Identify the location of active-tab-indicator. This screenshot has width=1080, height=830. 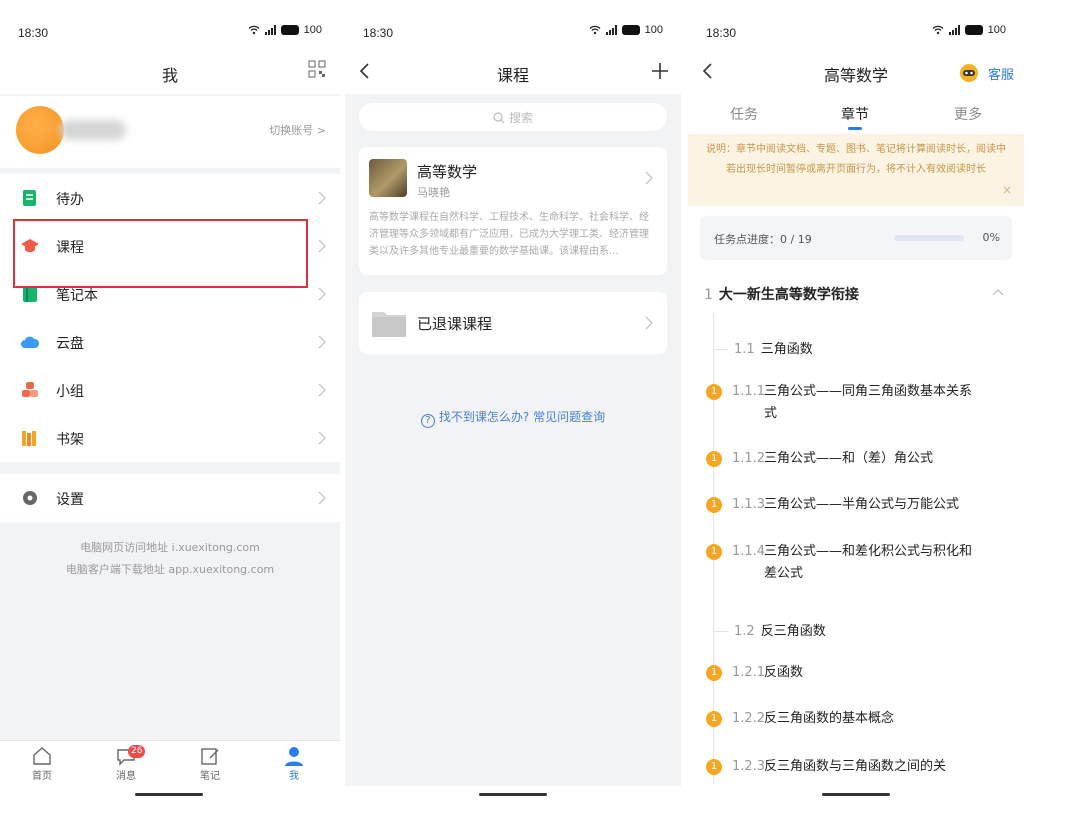
(855, 128).